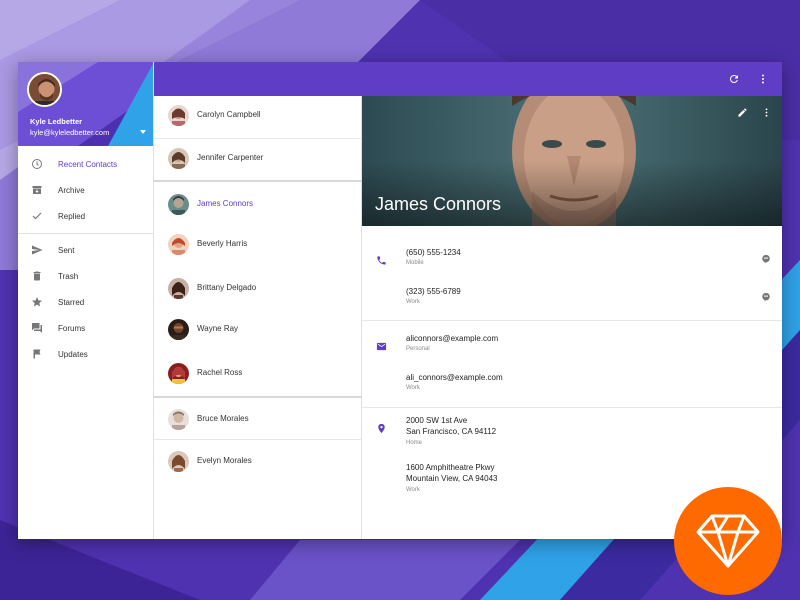  I want to click on contact-item-rachel-ross: Rachel Ross, so click(258, 373).